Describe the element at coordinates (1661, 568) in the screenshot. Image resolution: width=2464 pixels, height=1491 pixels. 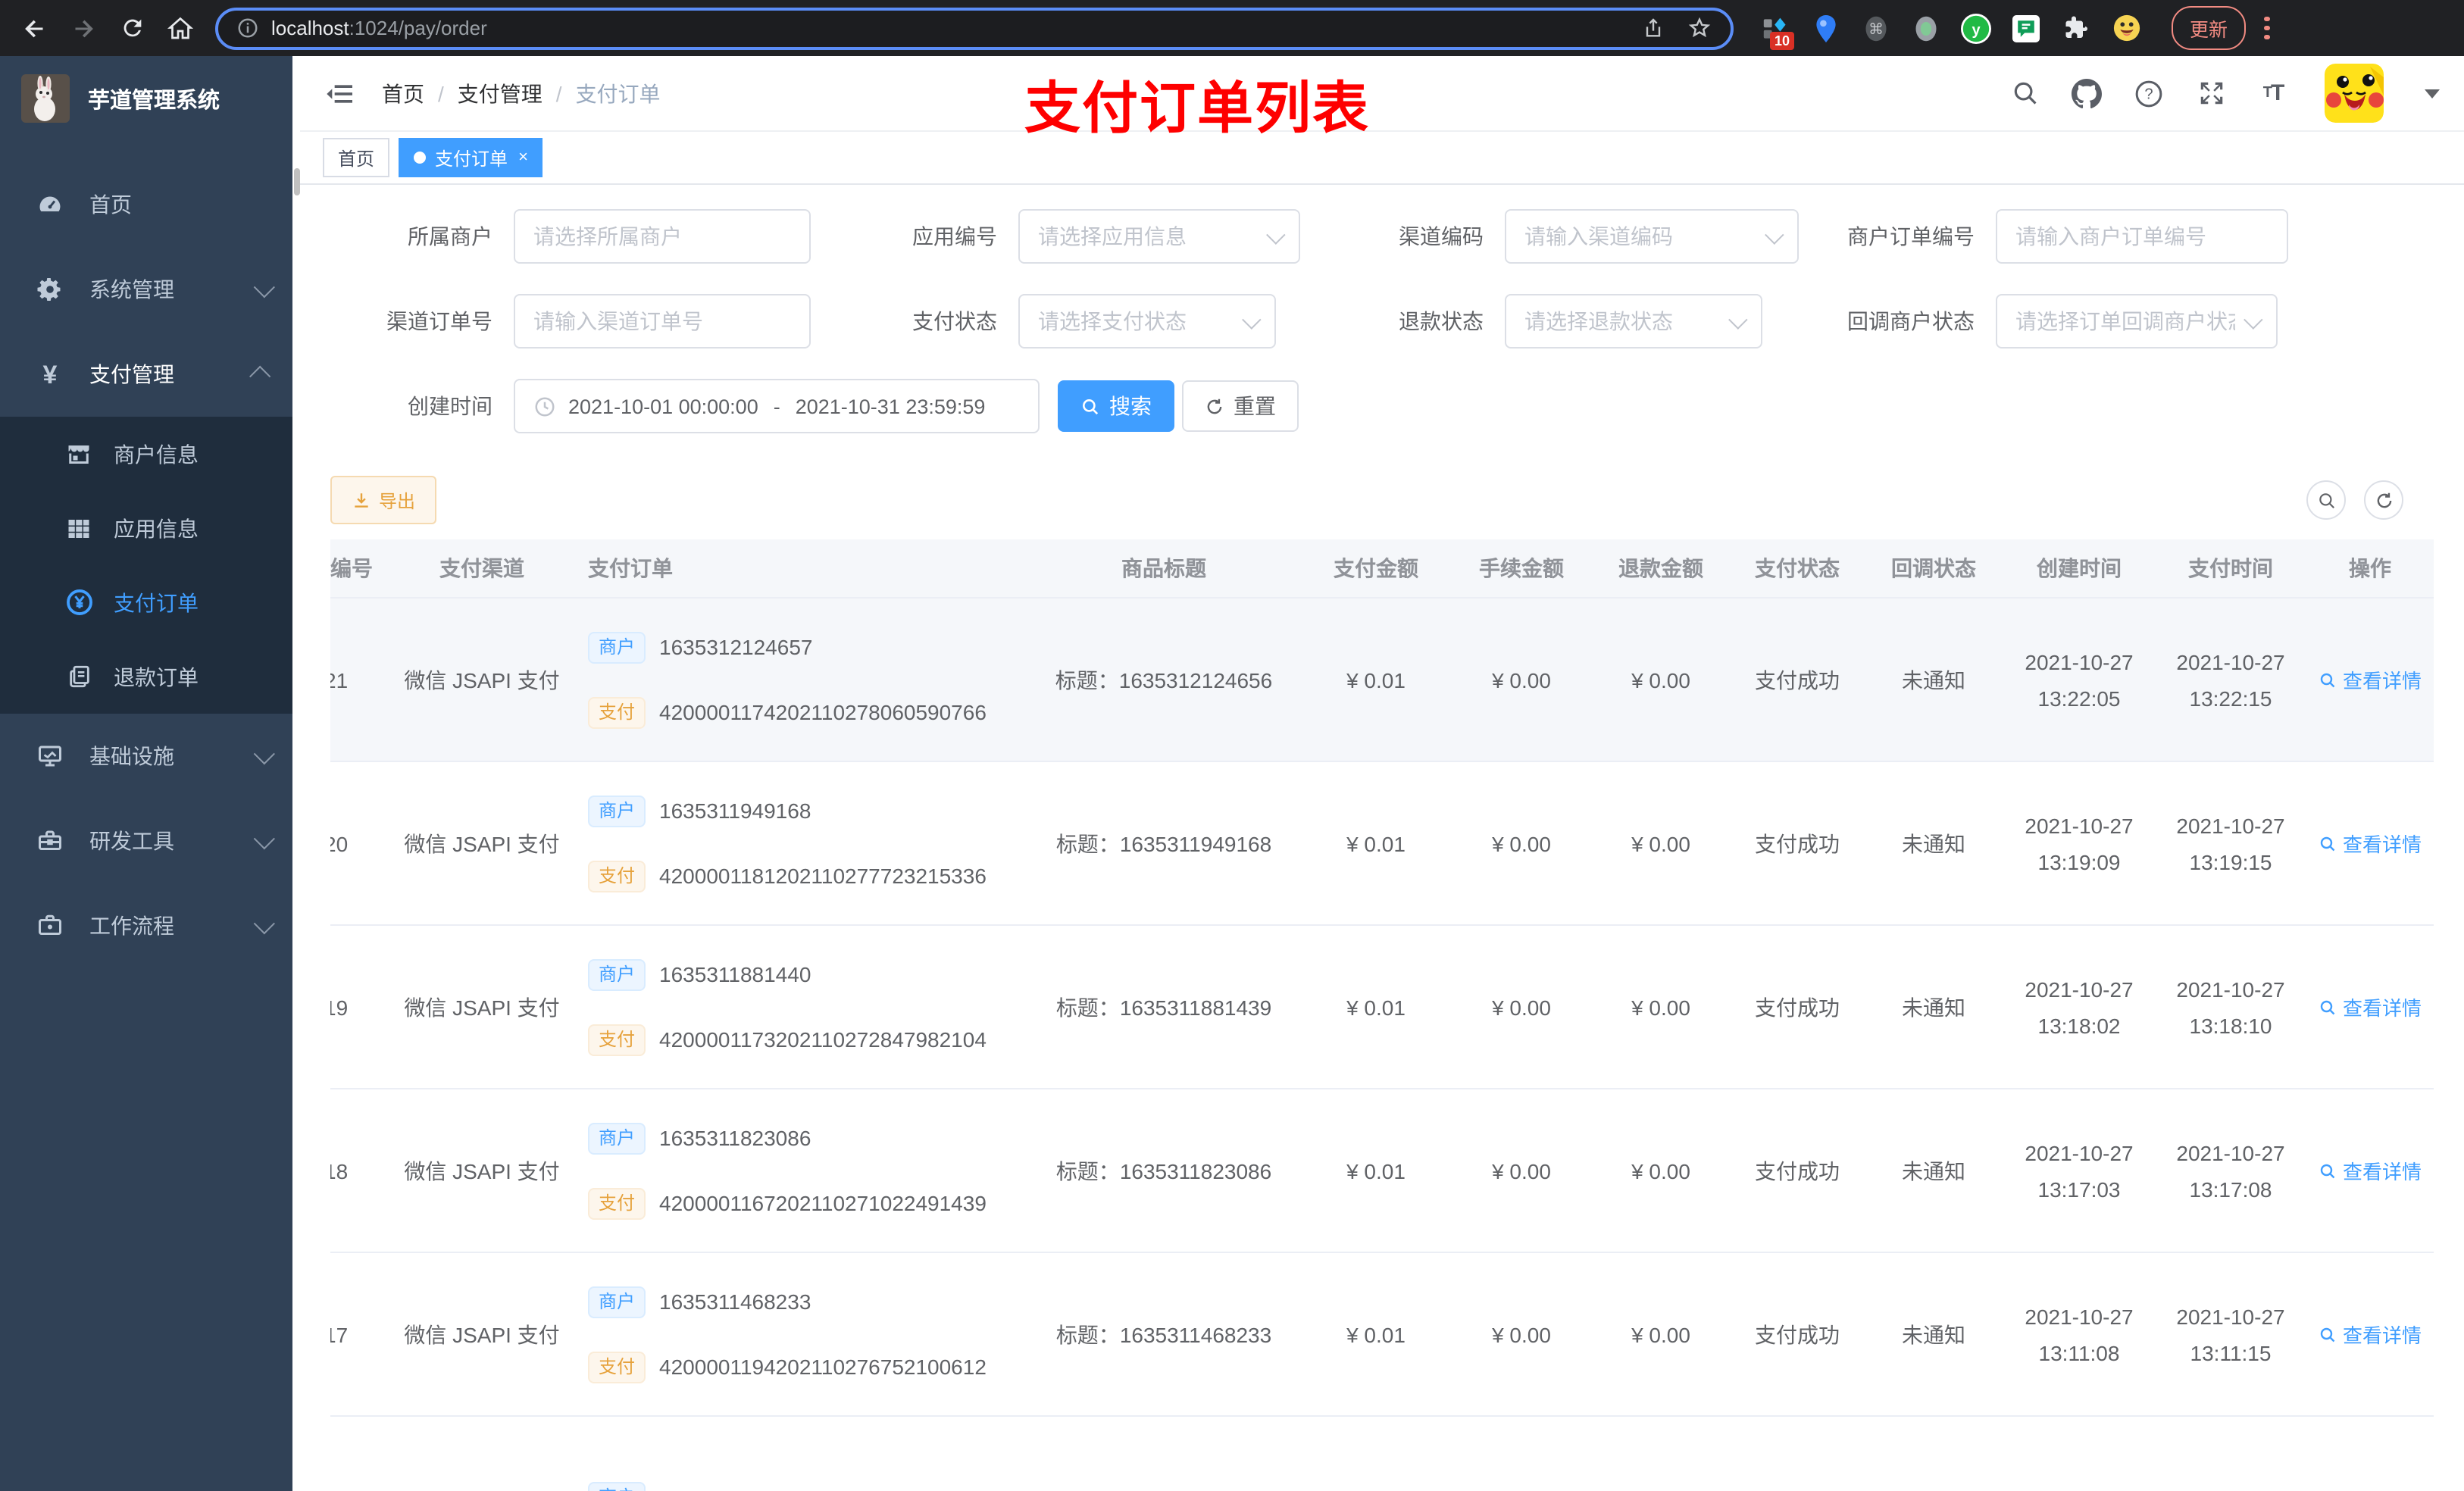
I see `column-header-6: 退款金额` at that location.